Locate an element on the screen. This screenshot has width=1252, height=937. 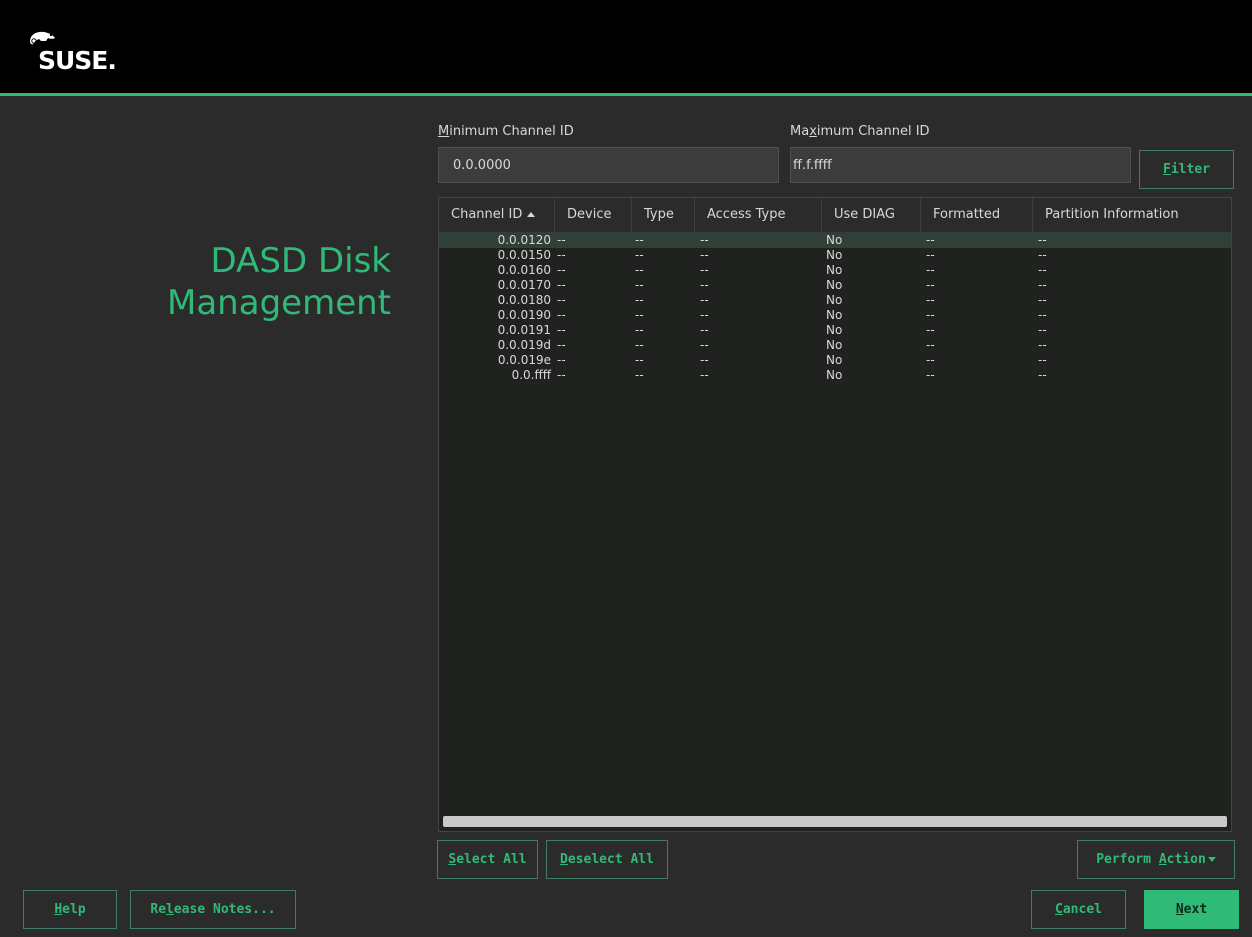
column-header-channel-id: Channel ID is located at coordinates (497, 215).